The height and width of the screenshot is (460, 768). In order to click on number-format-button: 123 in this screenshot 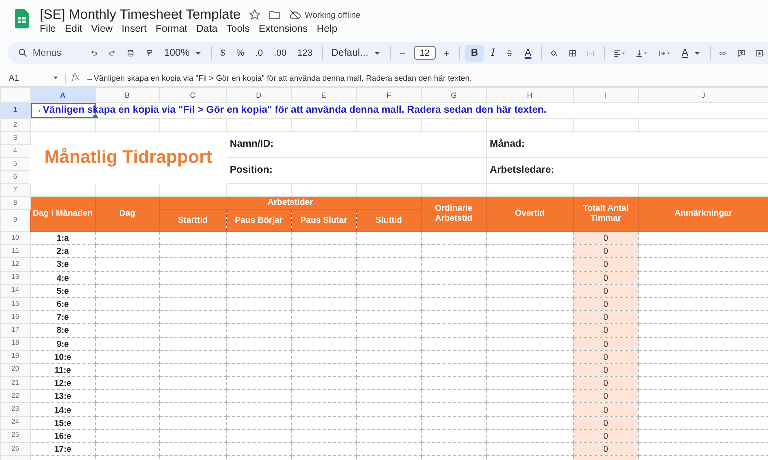, I will do `click(305, 53)`.